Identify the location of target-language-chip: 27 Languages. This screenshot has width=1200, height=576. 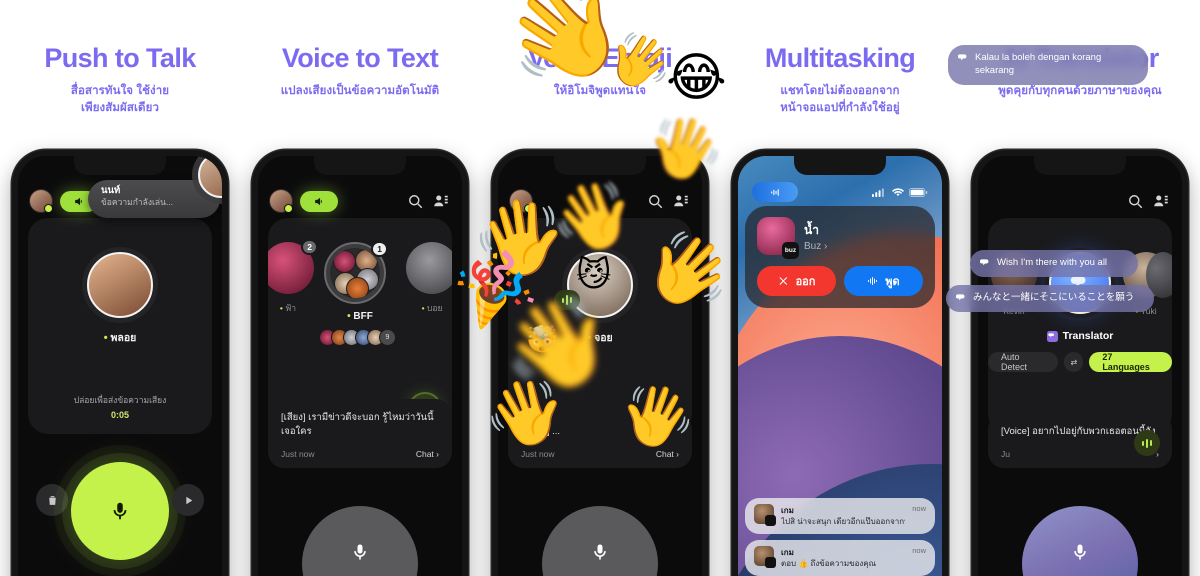
(1130, 362).